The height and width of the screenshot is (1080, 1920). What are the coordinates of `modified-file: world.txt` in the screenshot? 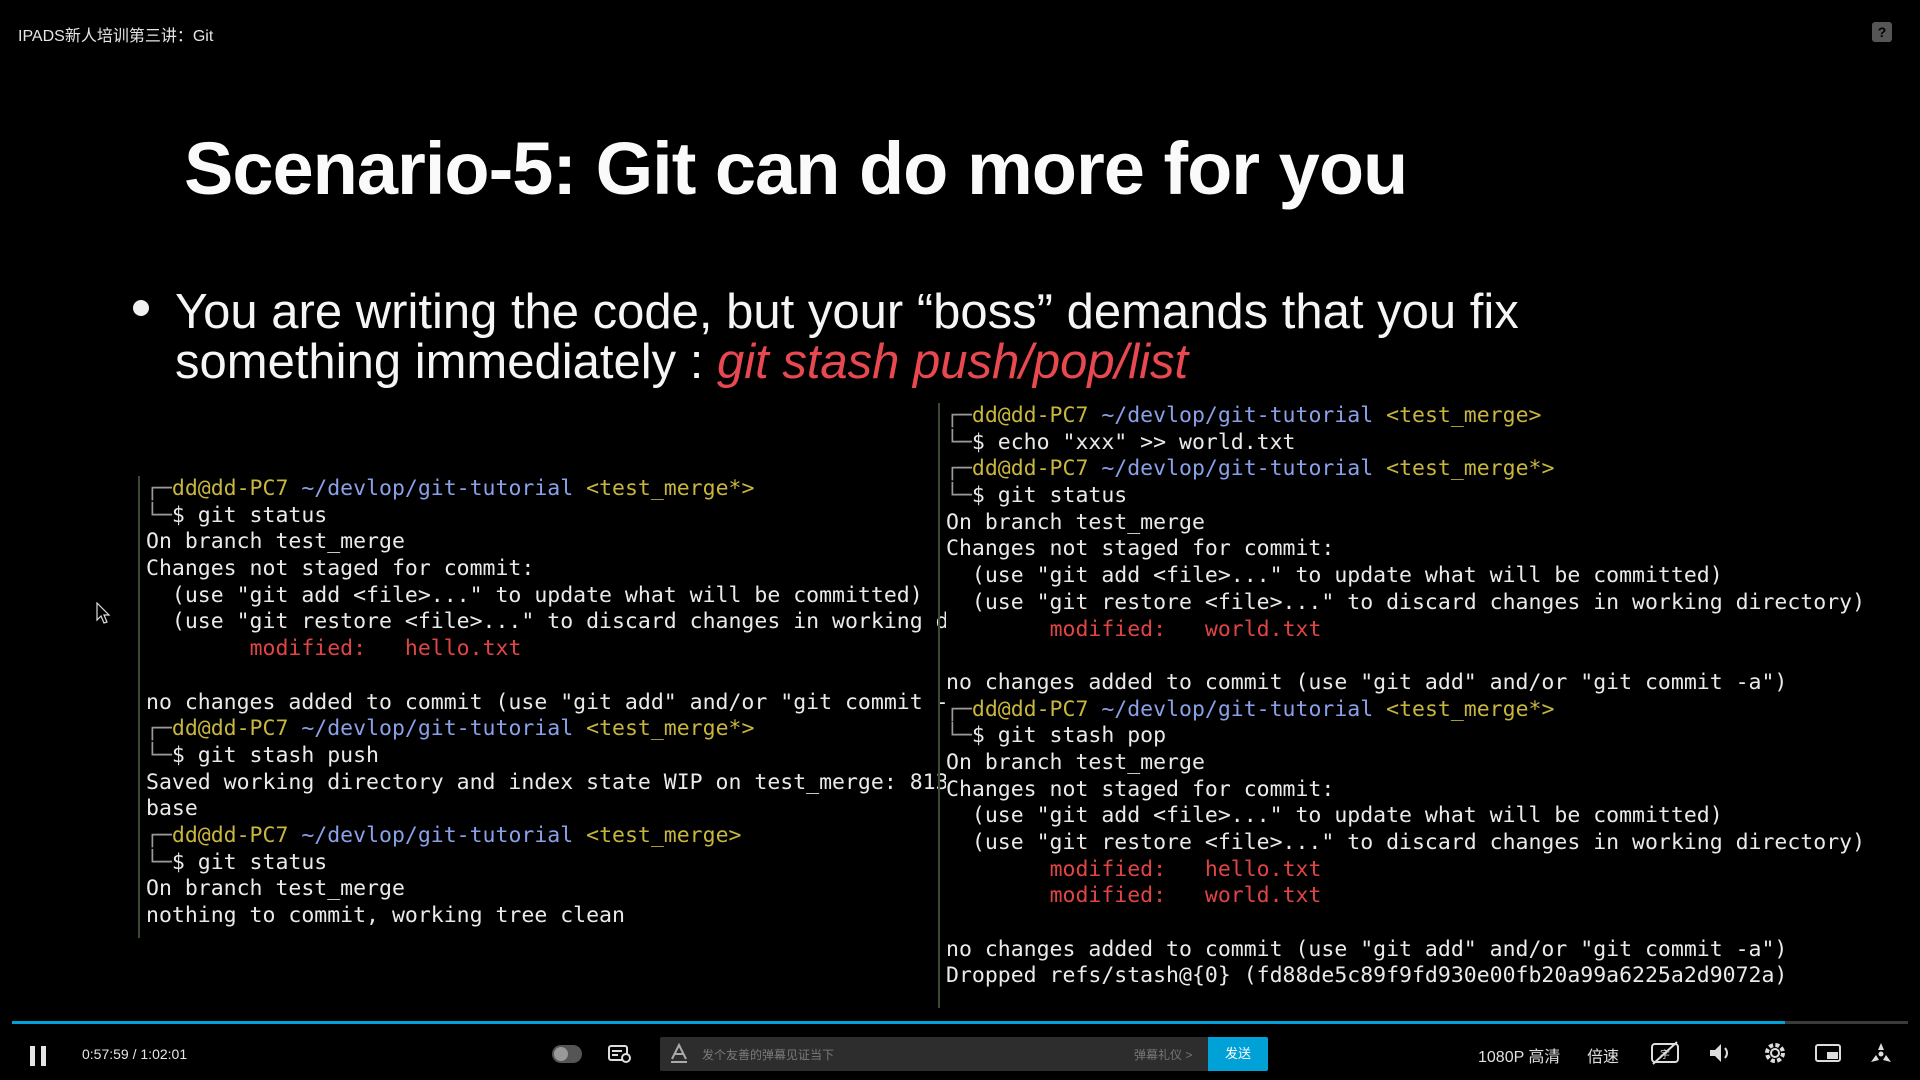 It's located at (1263, 629).